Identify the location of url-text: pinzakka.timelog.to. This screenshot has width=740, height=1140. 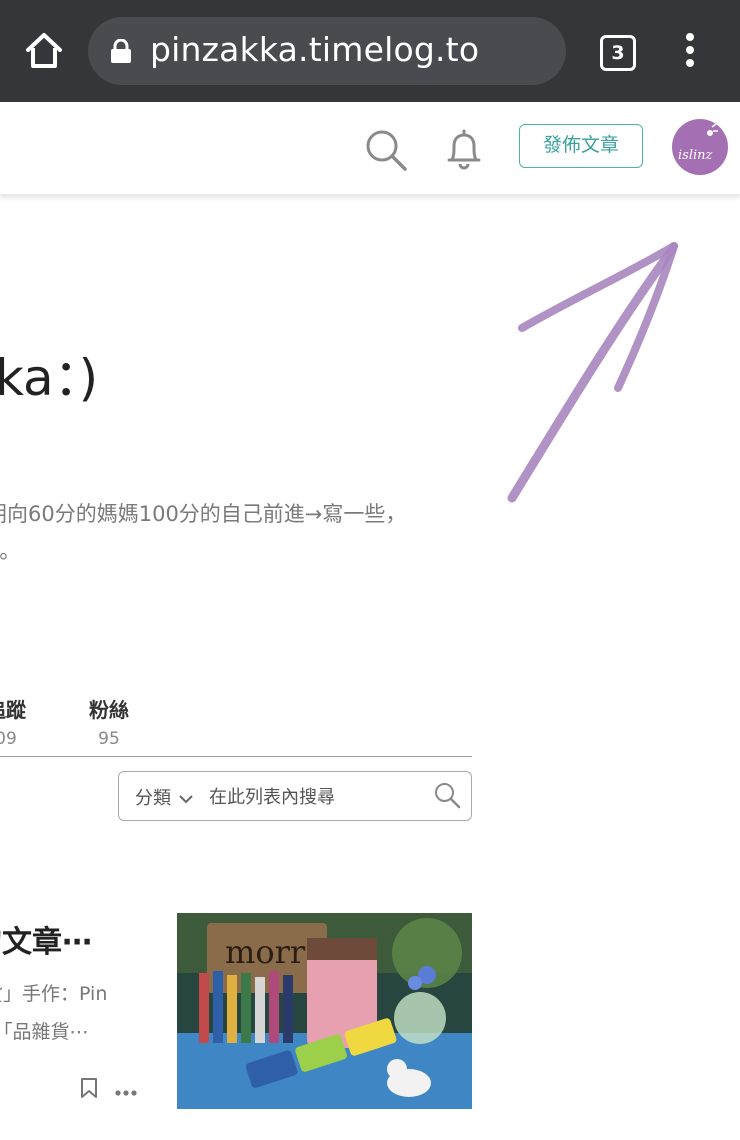
(315, 49).